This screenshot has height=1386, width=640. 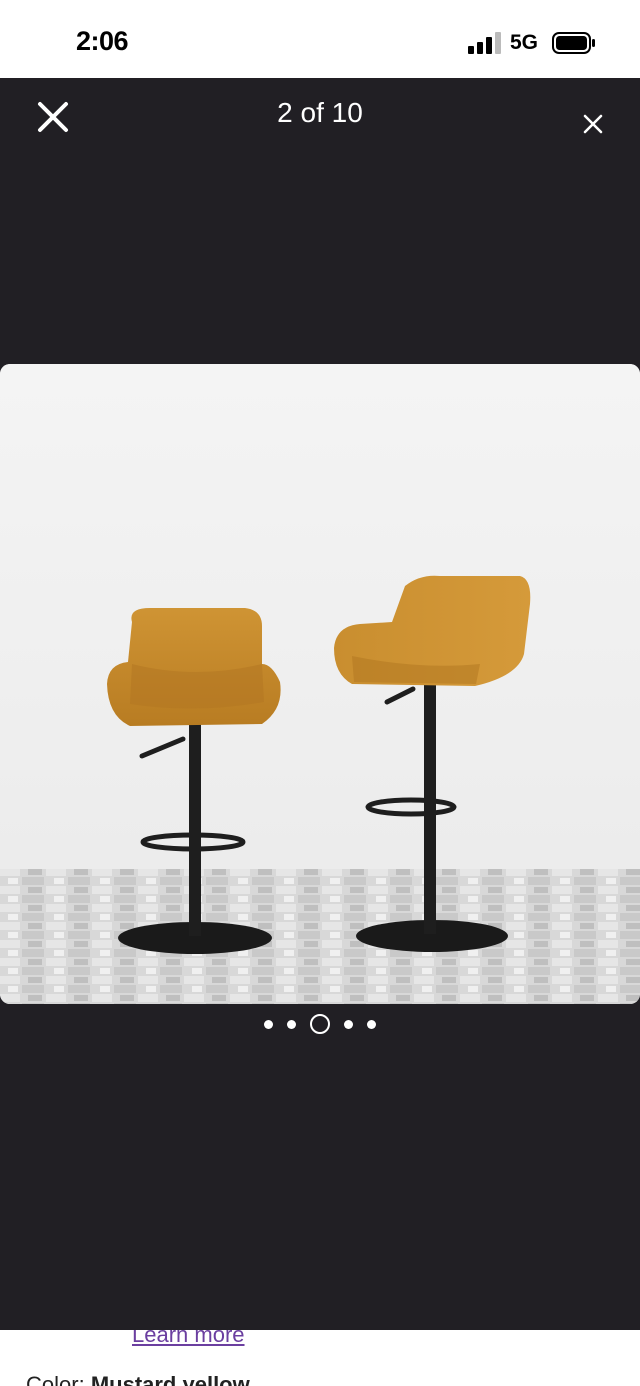 I want to click on status-bar: 2:06 5G, so click(x=320, y=39).